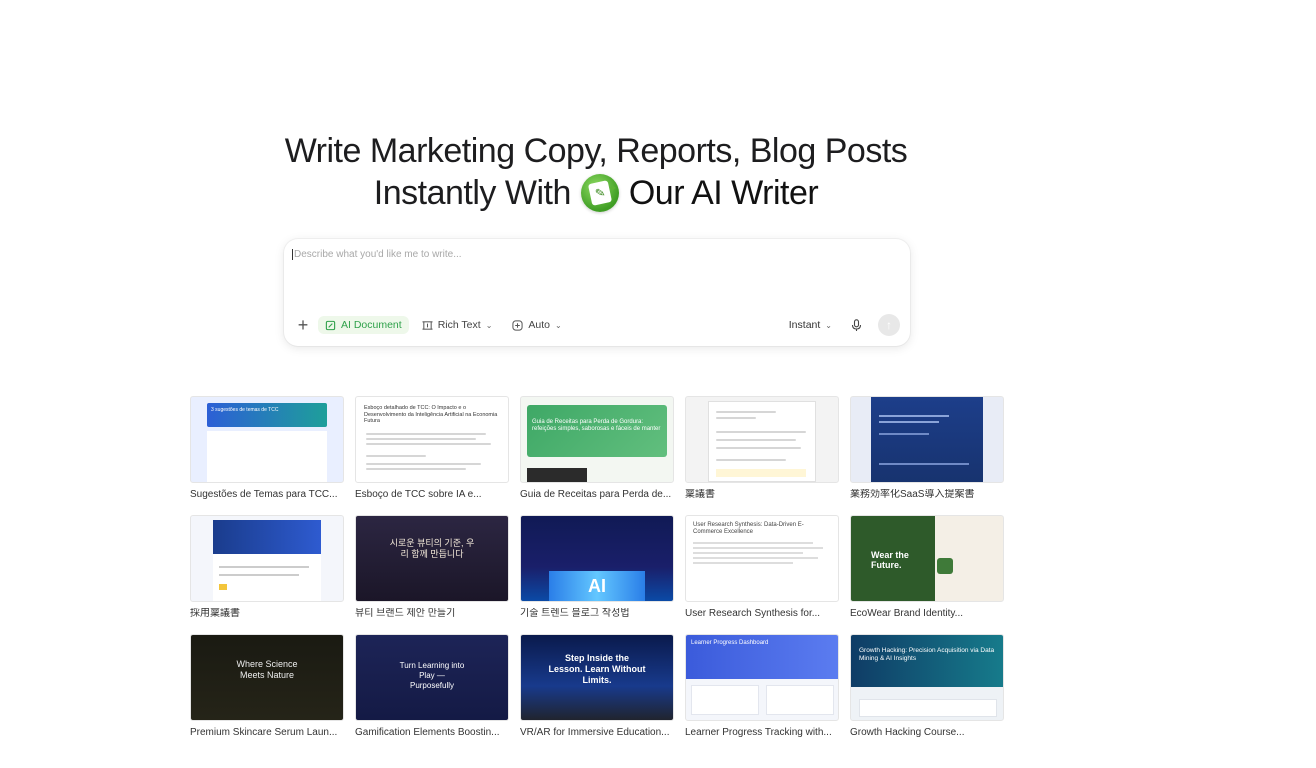 The image size is (1316, 768). I want to click on auto-dropdown: Auto ⌄, so click(536, 325).